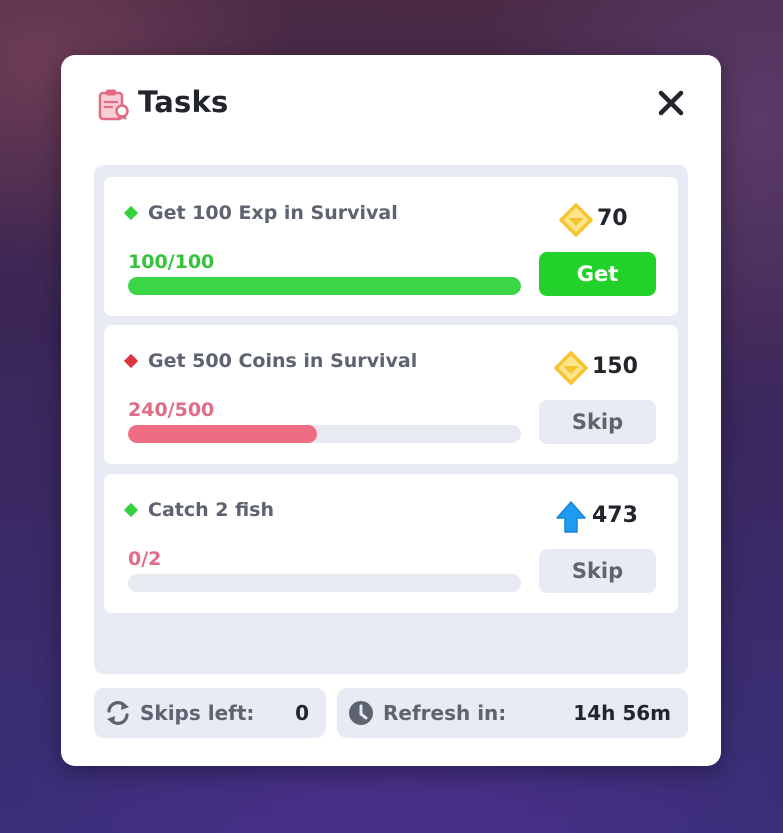  I want to click on modal-header: Tasks, so click(394, 103).